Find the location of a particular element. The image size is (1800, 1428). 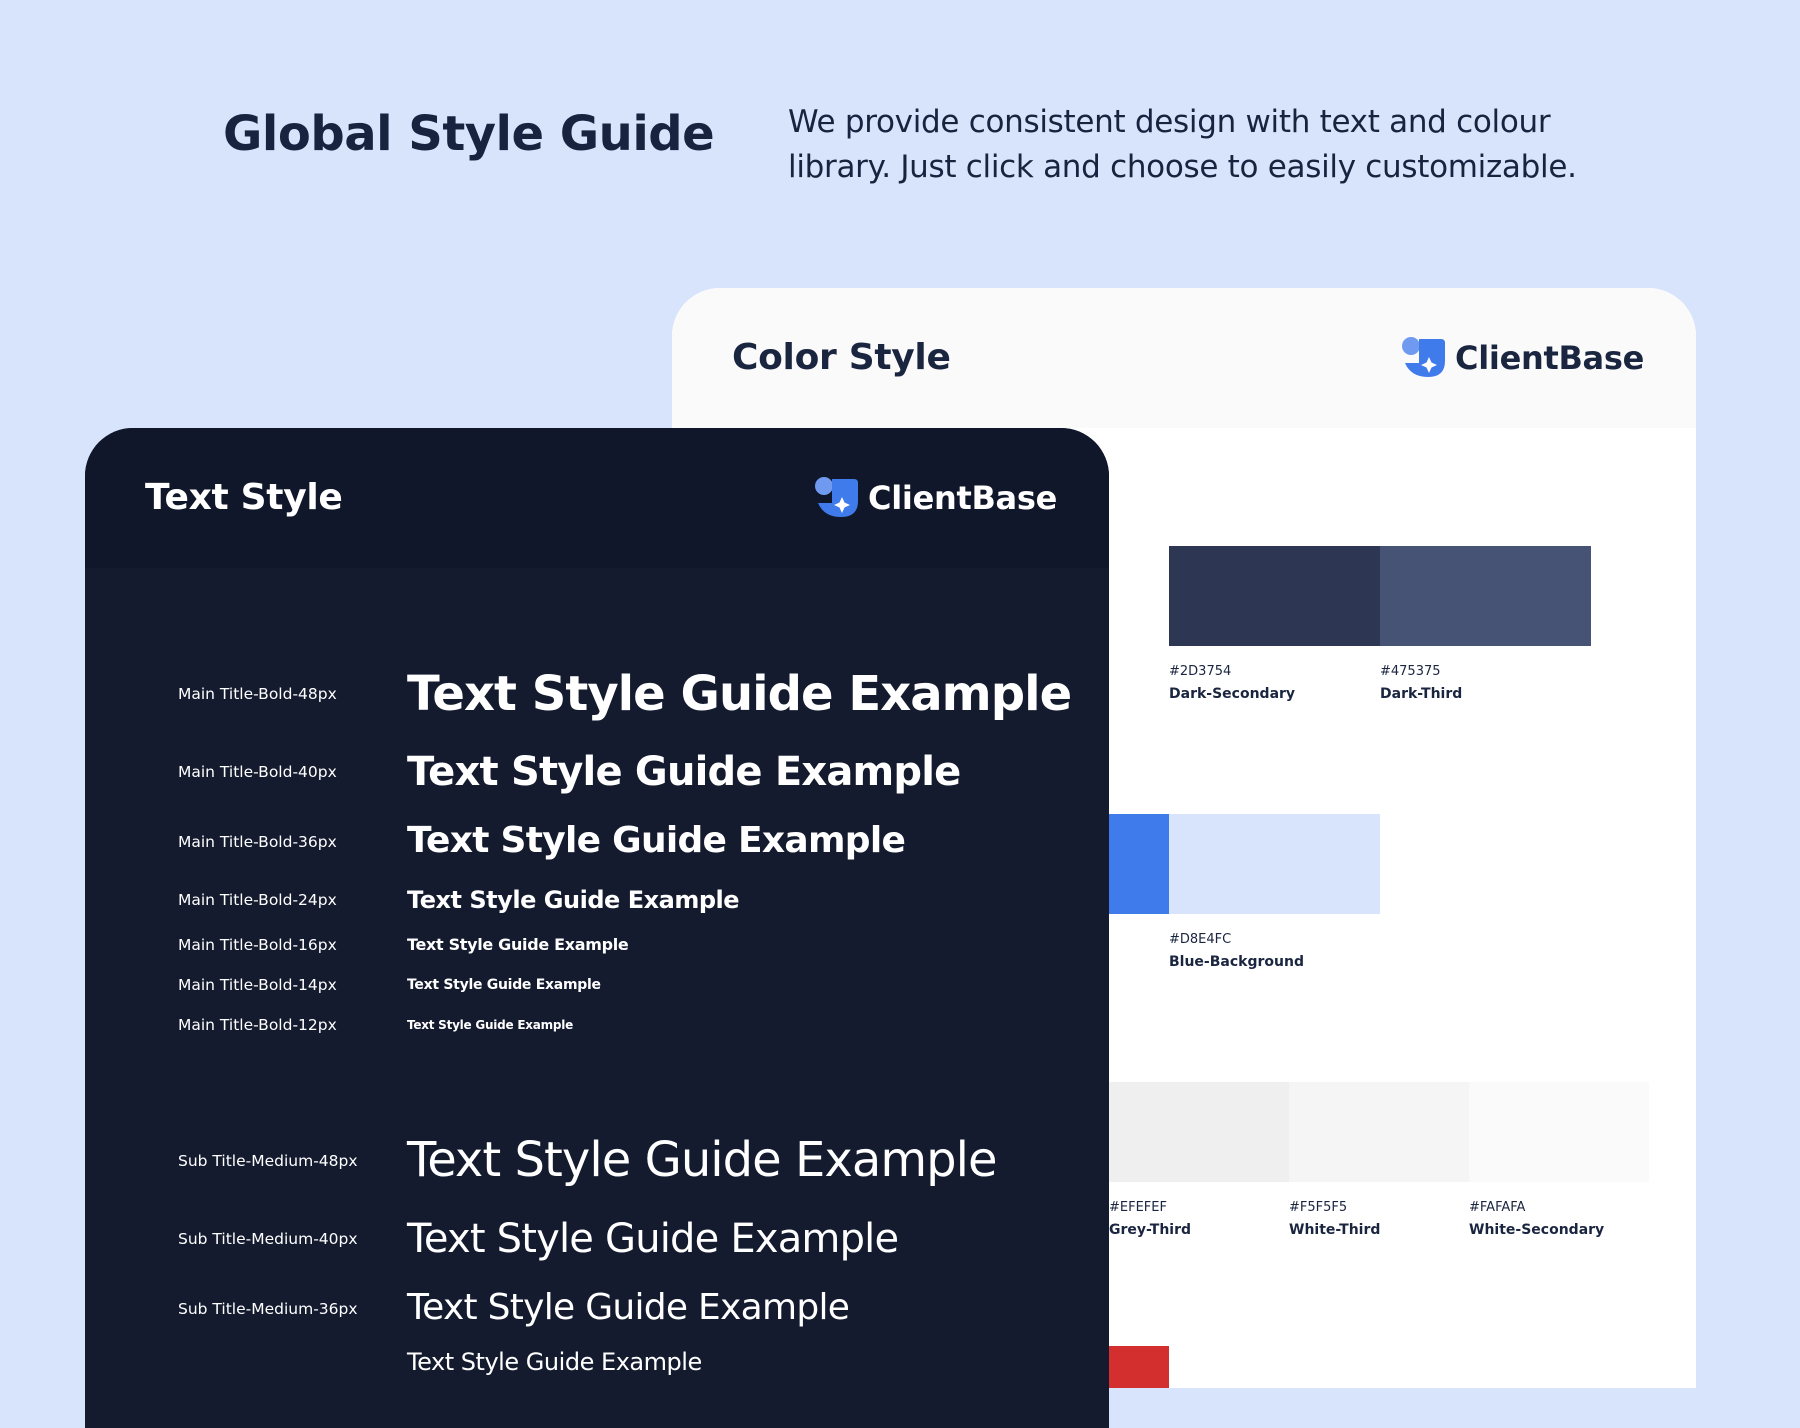

color-swatch-white-secondary is located at coordinates (1559, 1132).